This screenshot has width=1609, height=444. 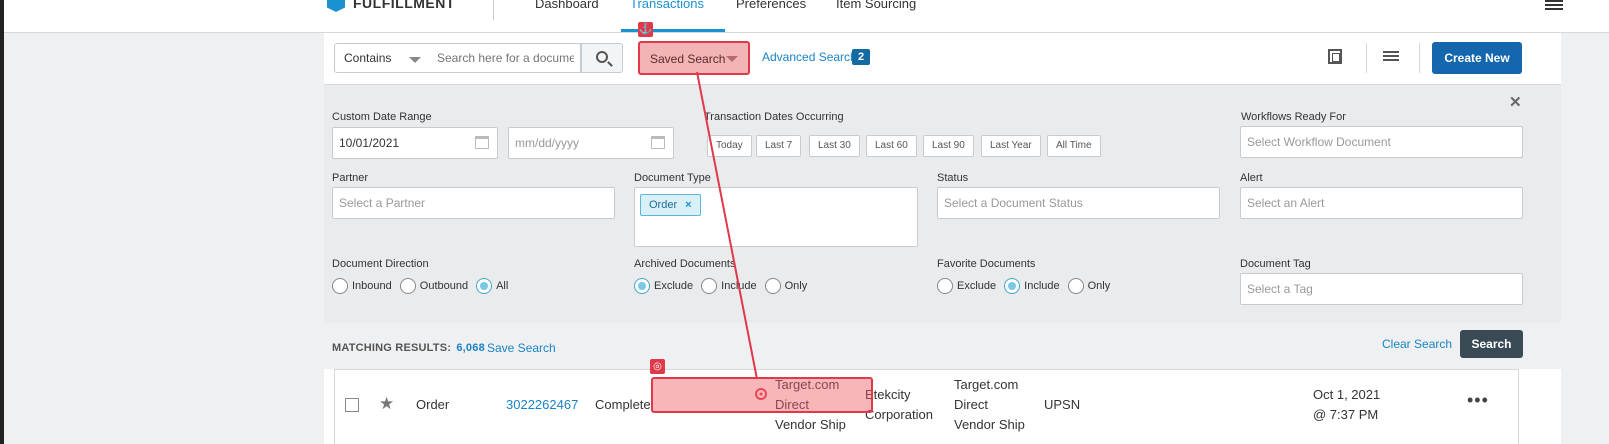 What do you see at coordinates (392, 348) in the screenshot?
I see `results-label: MATCHING RESULTS:` at bounding box center [392, 348].